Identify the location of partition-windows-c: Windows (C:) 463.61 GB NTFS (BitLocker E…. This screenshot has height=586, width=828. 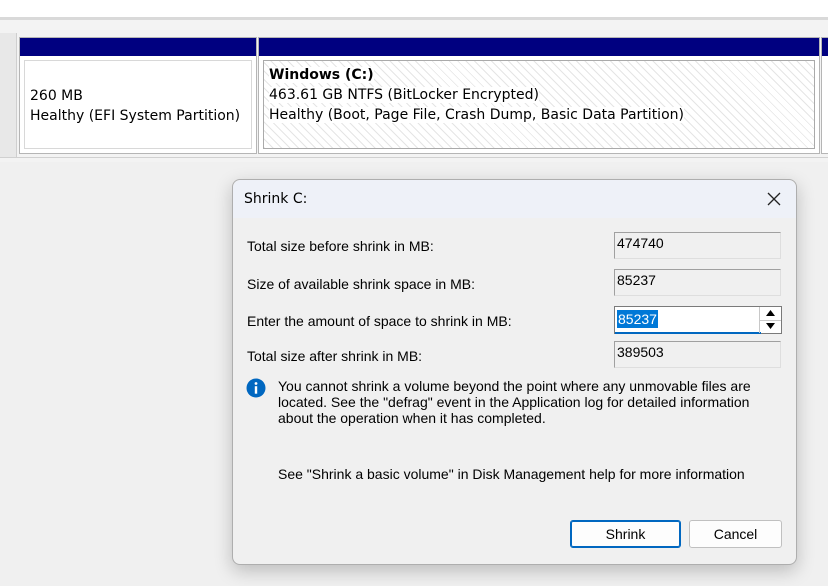
(539, 95).